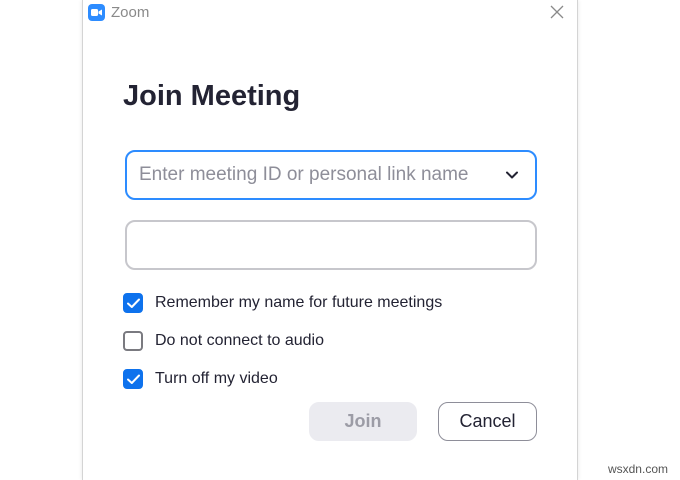 This screenshot has width=680, height=480. Describe the element at coordinates (330, 13) in the screenshot. I see `title-bar: Zoom` at that location.